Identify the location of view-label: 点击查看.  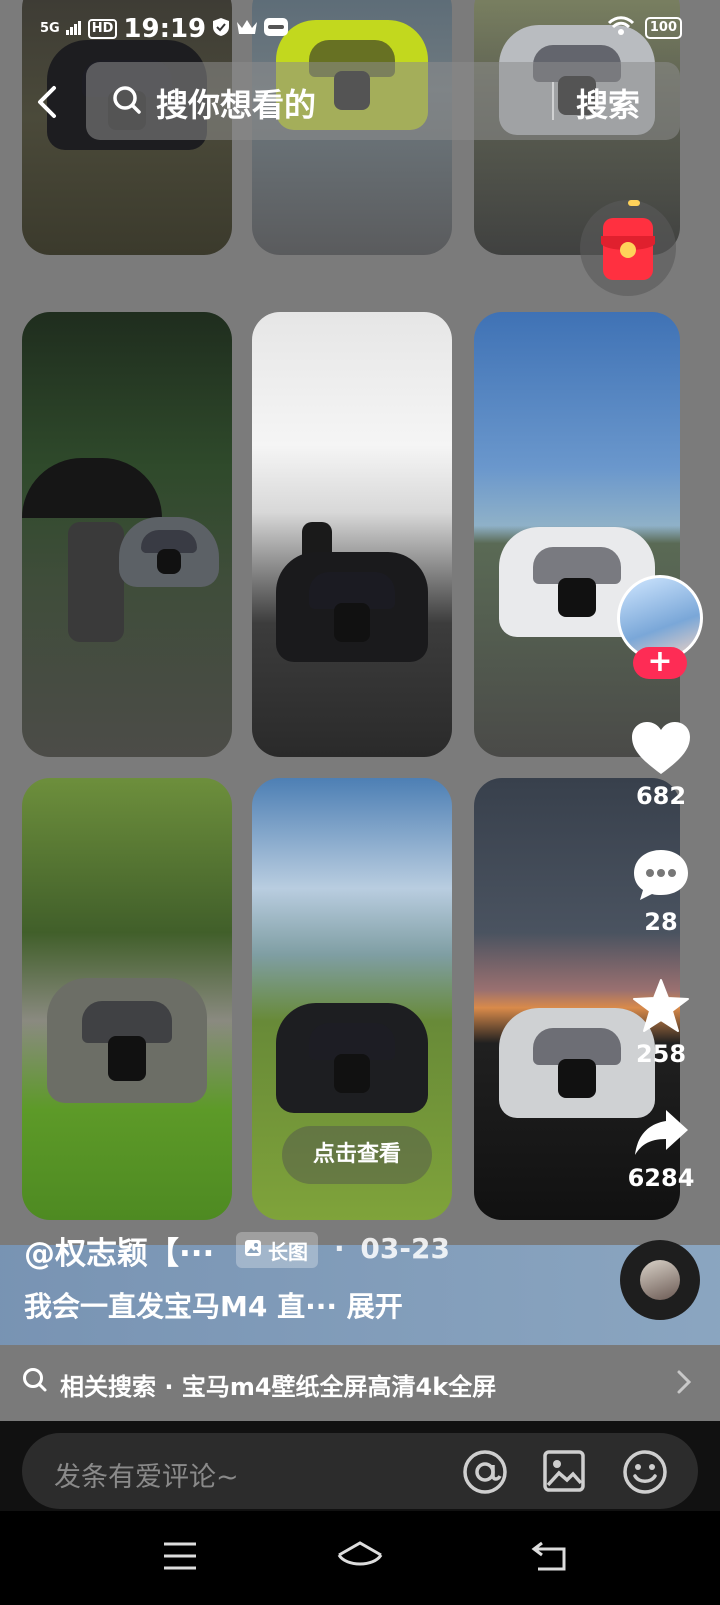
(356, 1154).